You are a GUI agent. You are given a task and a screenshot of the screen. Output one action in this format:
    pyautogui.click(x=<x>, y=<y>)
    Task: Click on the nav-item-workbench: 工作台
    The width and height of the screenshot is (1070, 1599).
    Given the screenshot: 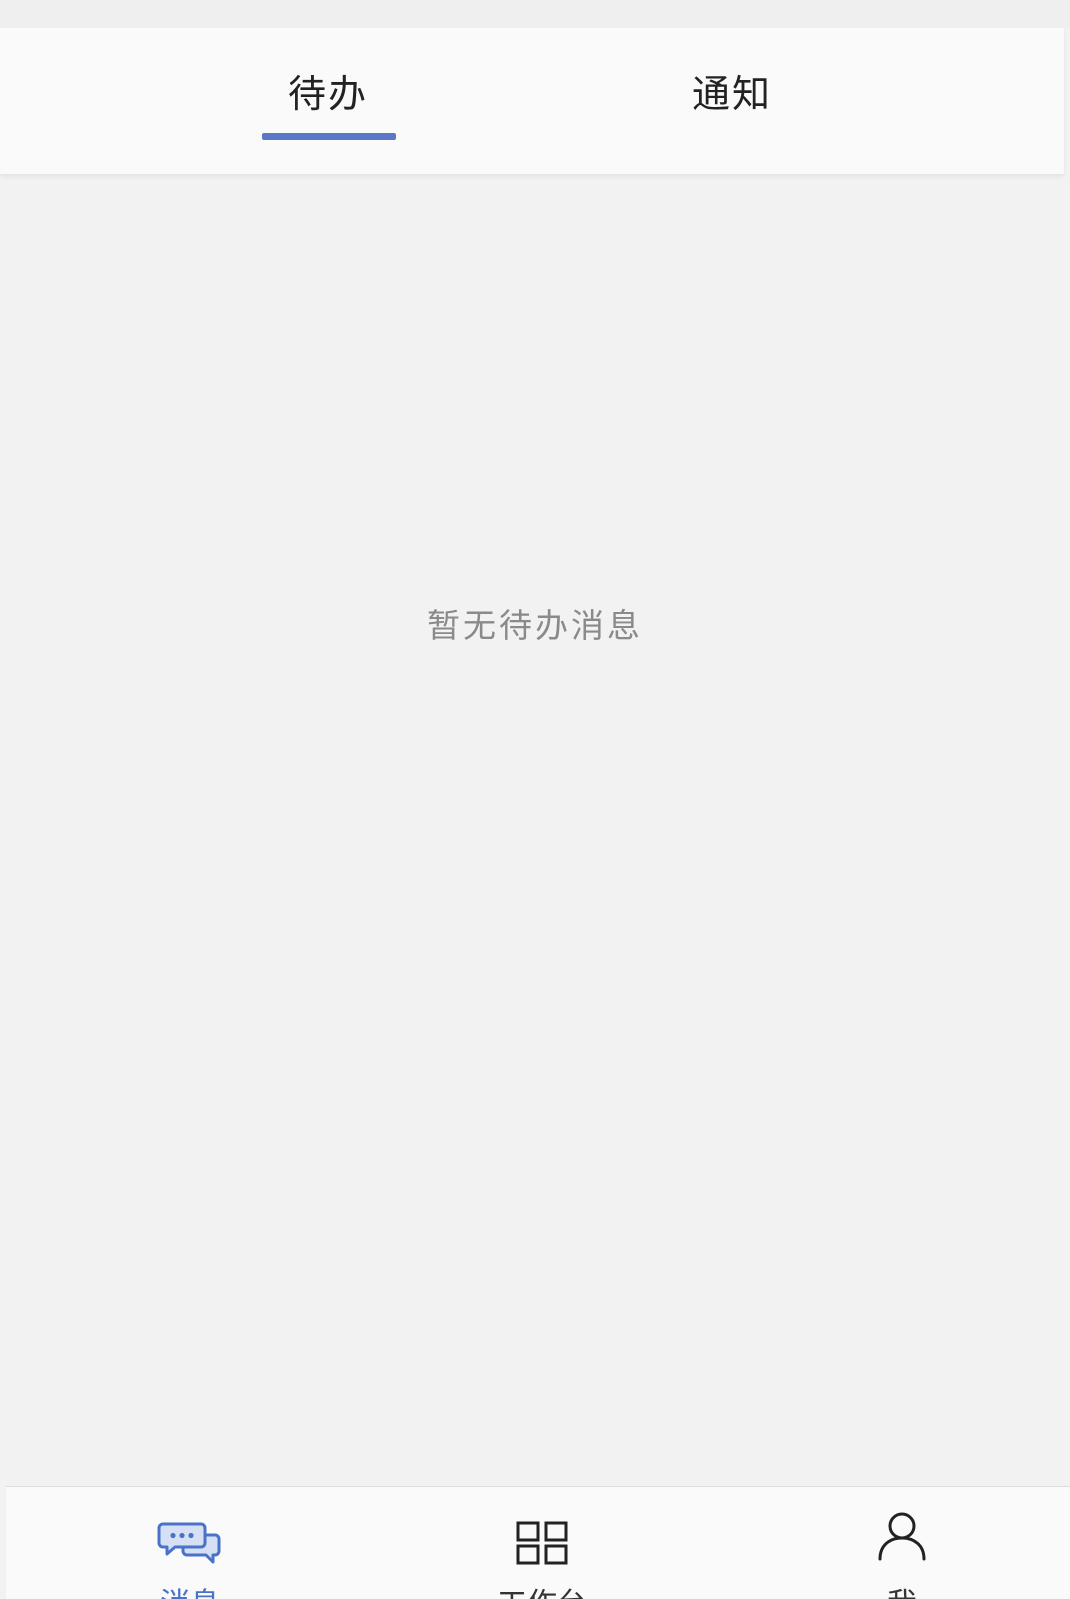 What is the action you would take?
    pyautogui.click(x=542, y=1543)
    